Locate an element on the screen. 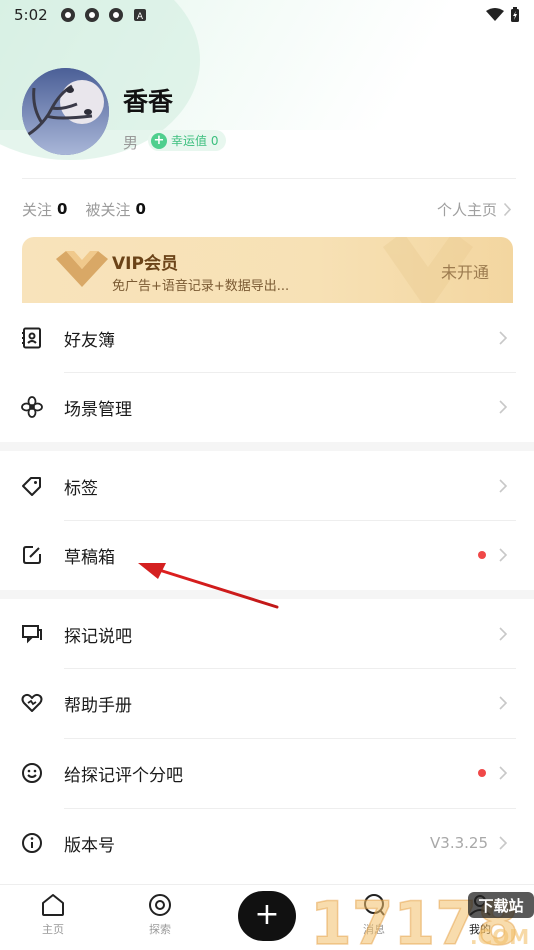 This screenshot has width=534, height=950. svg-text: A is located at coordinates (140, 17).